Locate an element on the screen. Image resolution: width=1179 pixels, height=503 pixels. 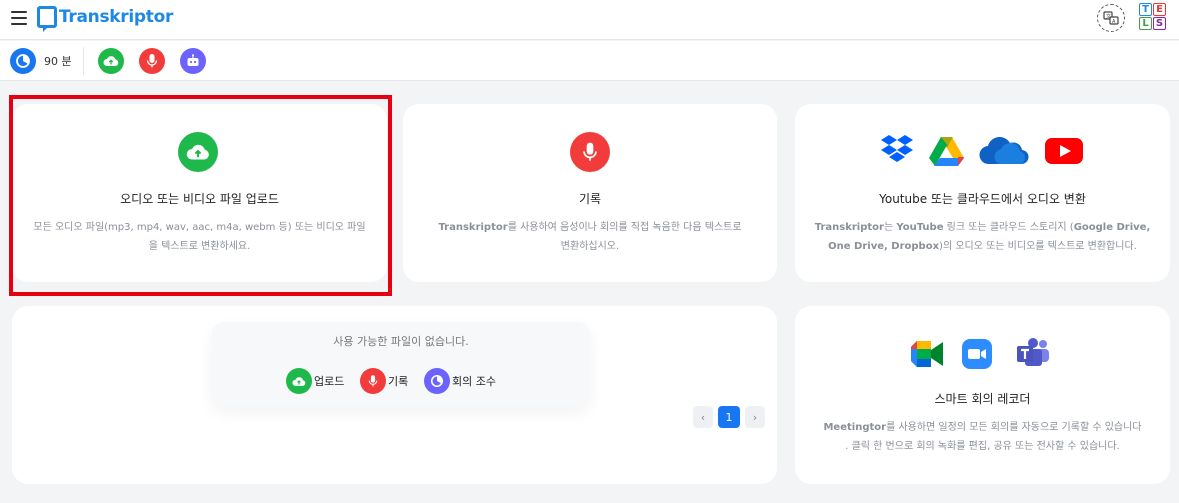
upload-button is located at coordinates (111, 61).